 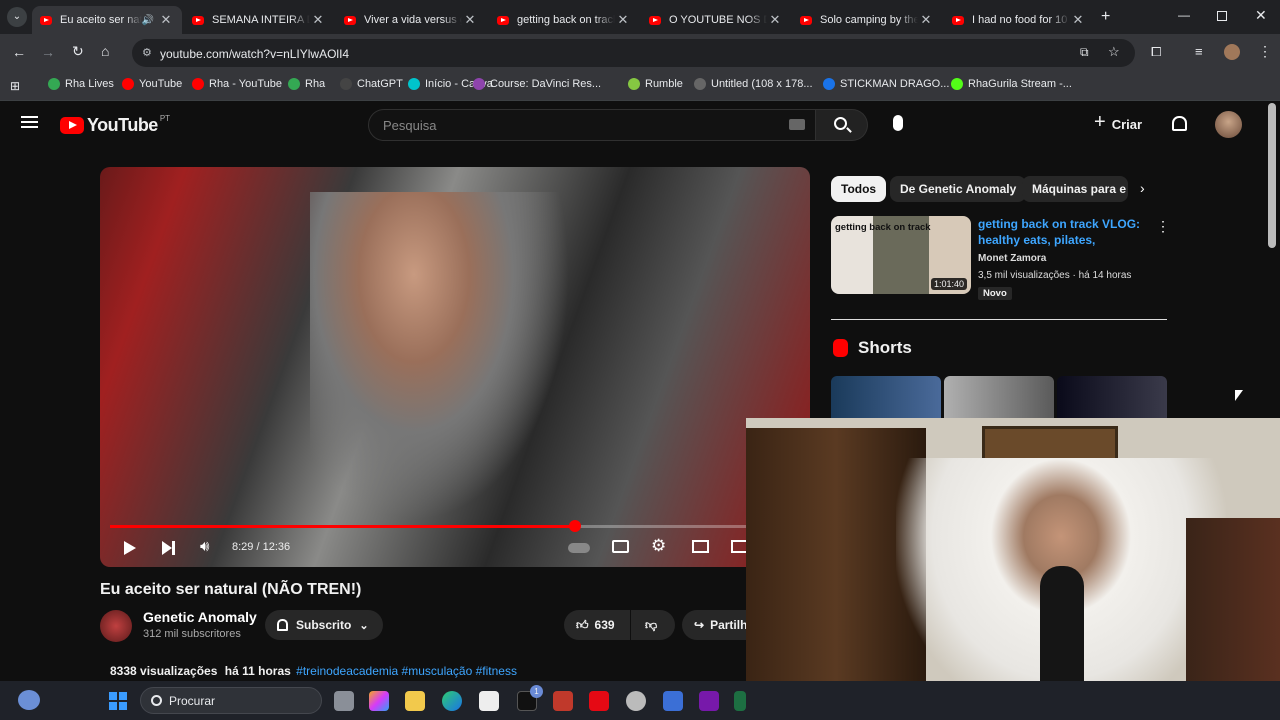 What do you see at coordinates (636, 701) in the screenshot?
I see `settings-icon` at bounding box center [636, 701].